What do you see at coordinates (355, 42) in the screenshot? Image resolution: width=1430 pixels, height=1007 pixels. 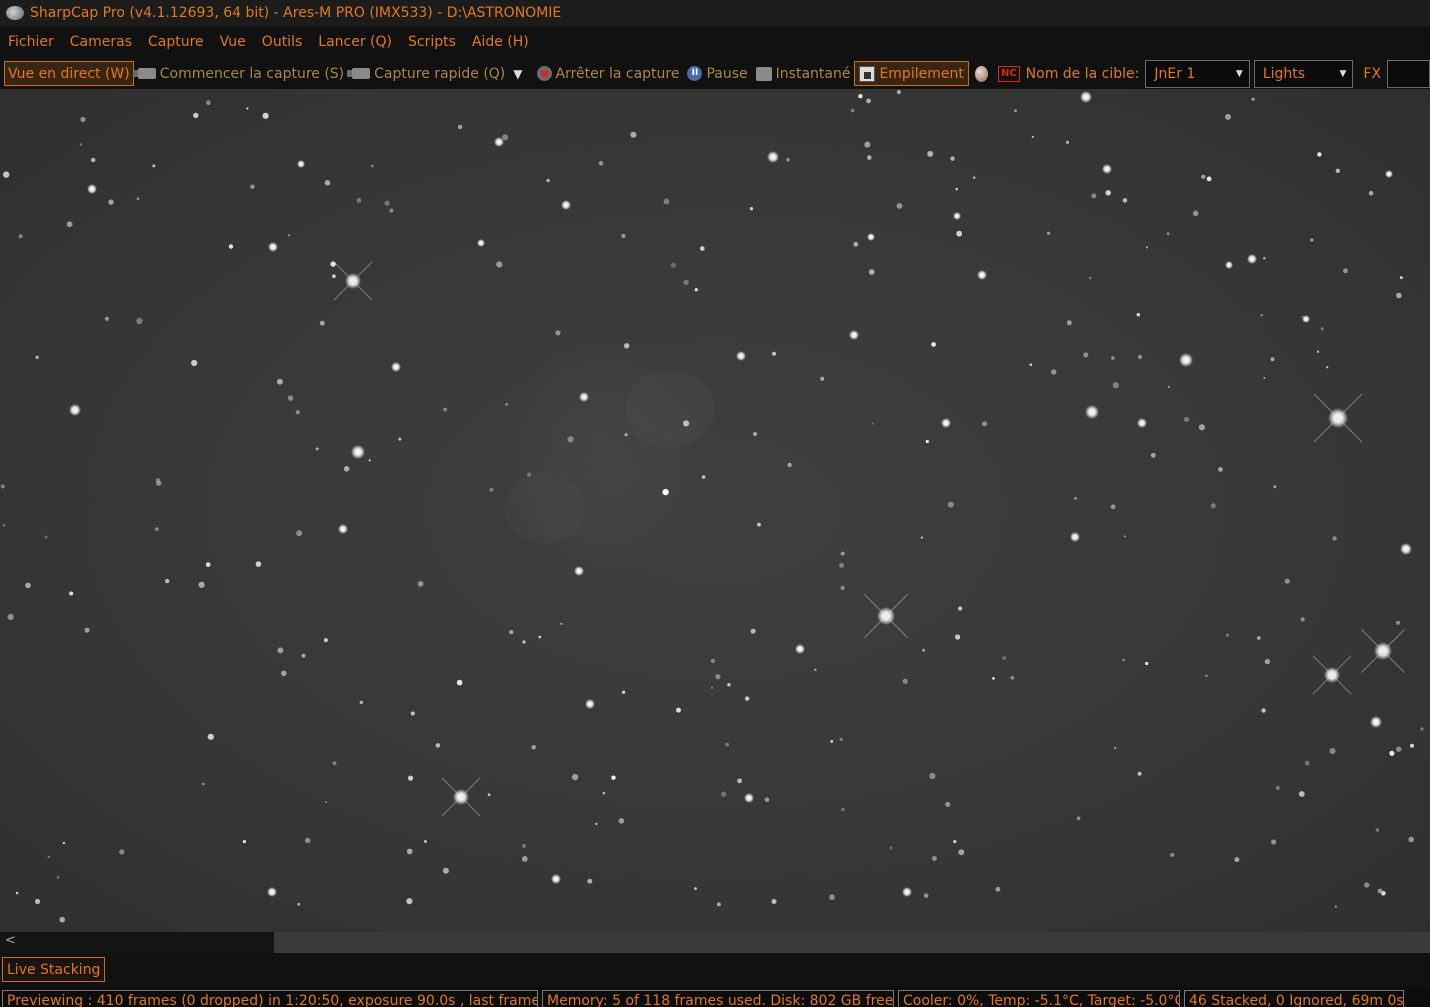 I see `menu-lancer: Lancer (Q)` at bounding box center [355, 42].